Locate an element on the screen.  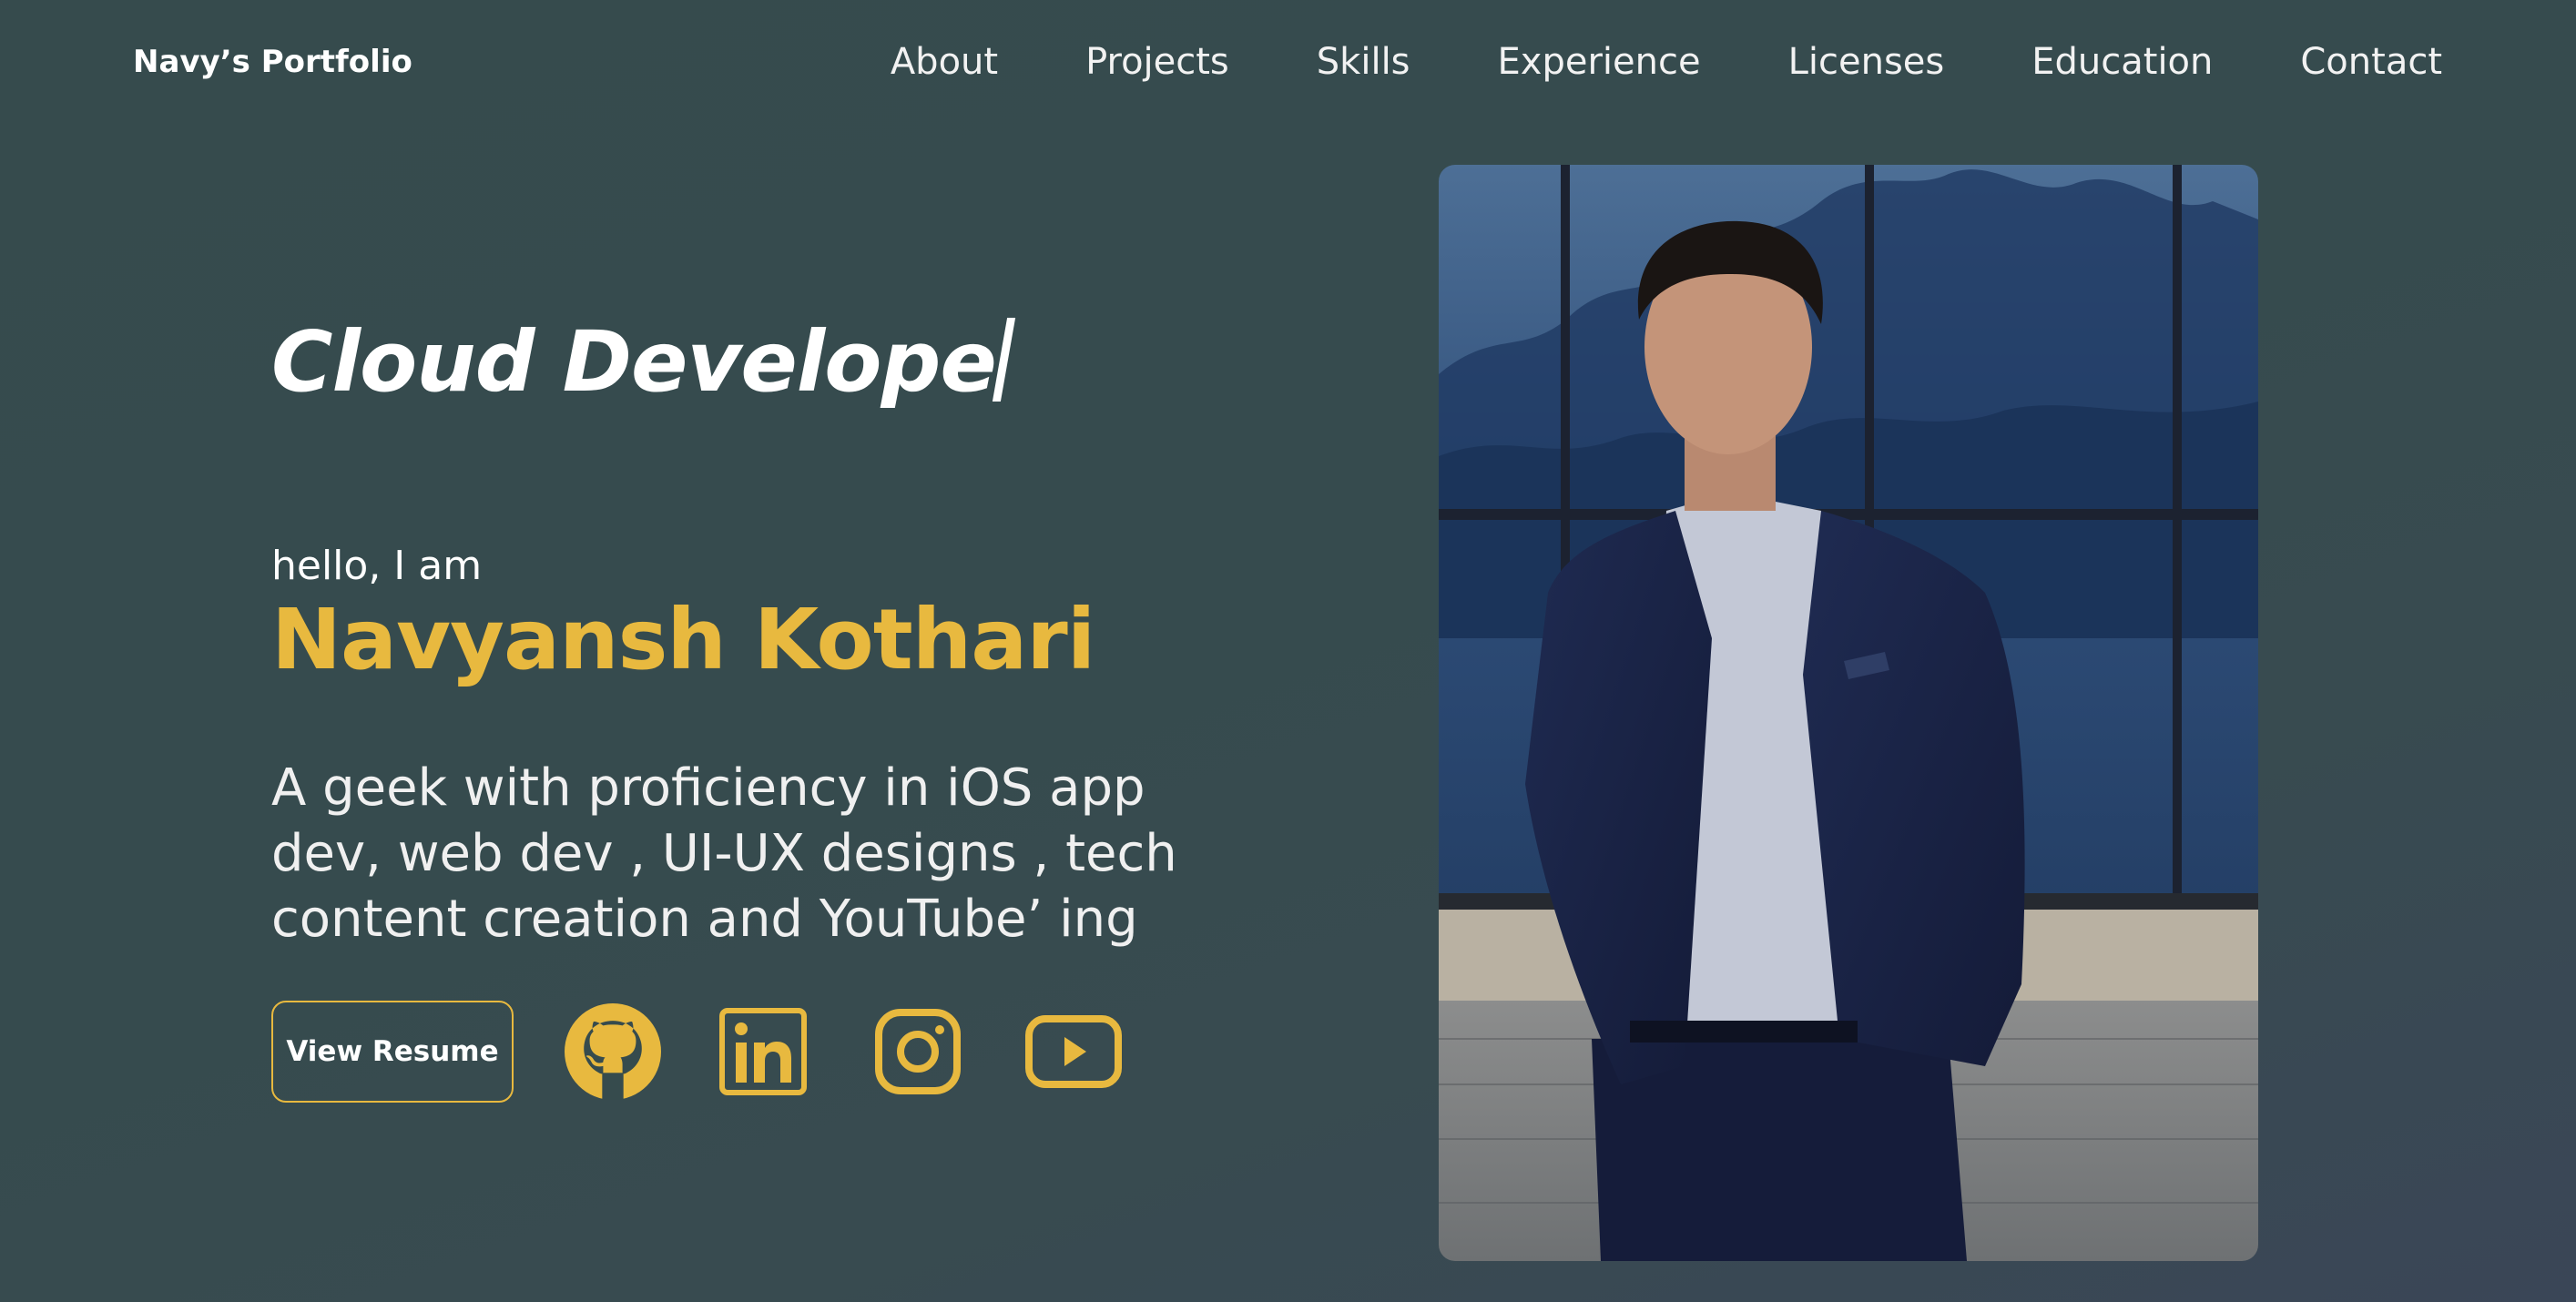
typing-headline: Cloud Develope is located at coordinates (643, 362).